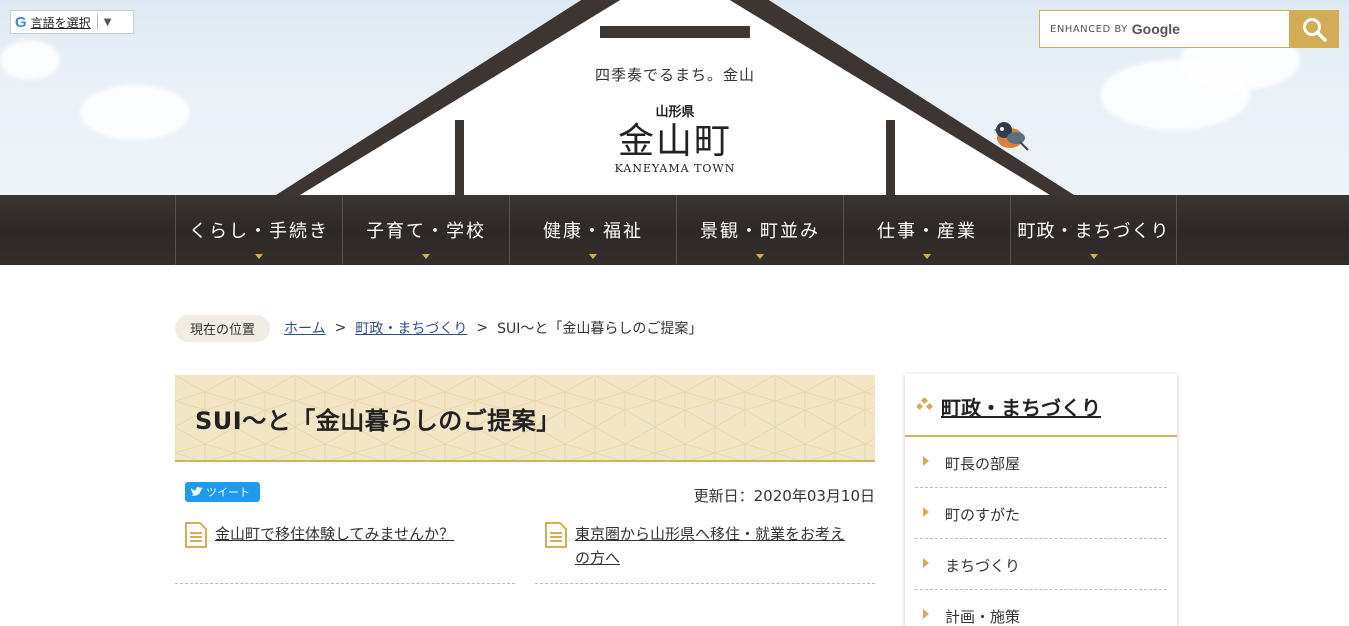 Image resolution: width=1349 pixels, height=626 pixels. I want to click on site-logo: 四季奏でるまち。金山 山形県 金山町 KANEYAMA TOWN, so click(675, 117).